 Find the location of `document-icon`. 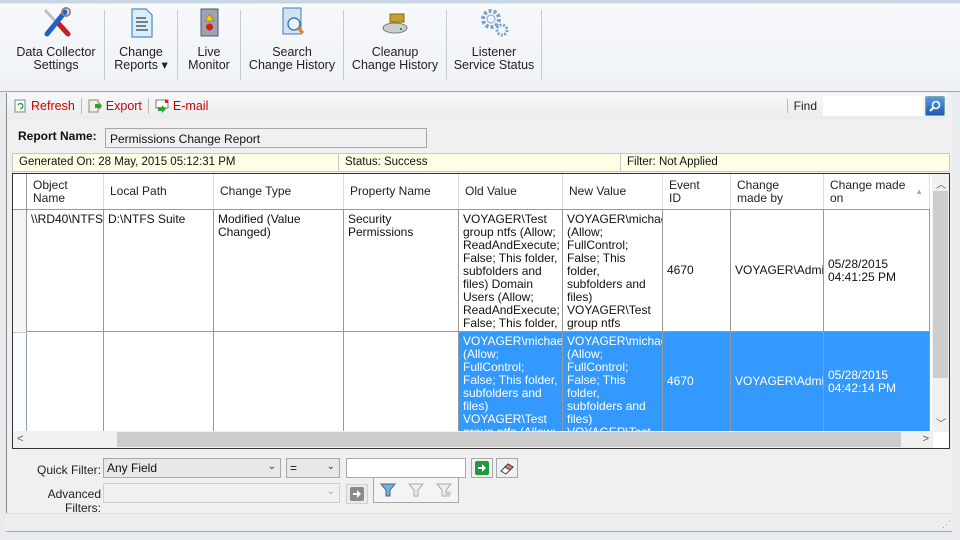

document-icon is located at coordinates (142, 23).